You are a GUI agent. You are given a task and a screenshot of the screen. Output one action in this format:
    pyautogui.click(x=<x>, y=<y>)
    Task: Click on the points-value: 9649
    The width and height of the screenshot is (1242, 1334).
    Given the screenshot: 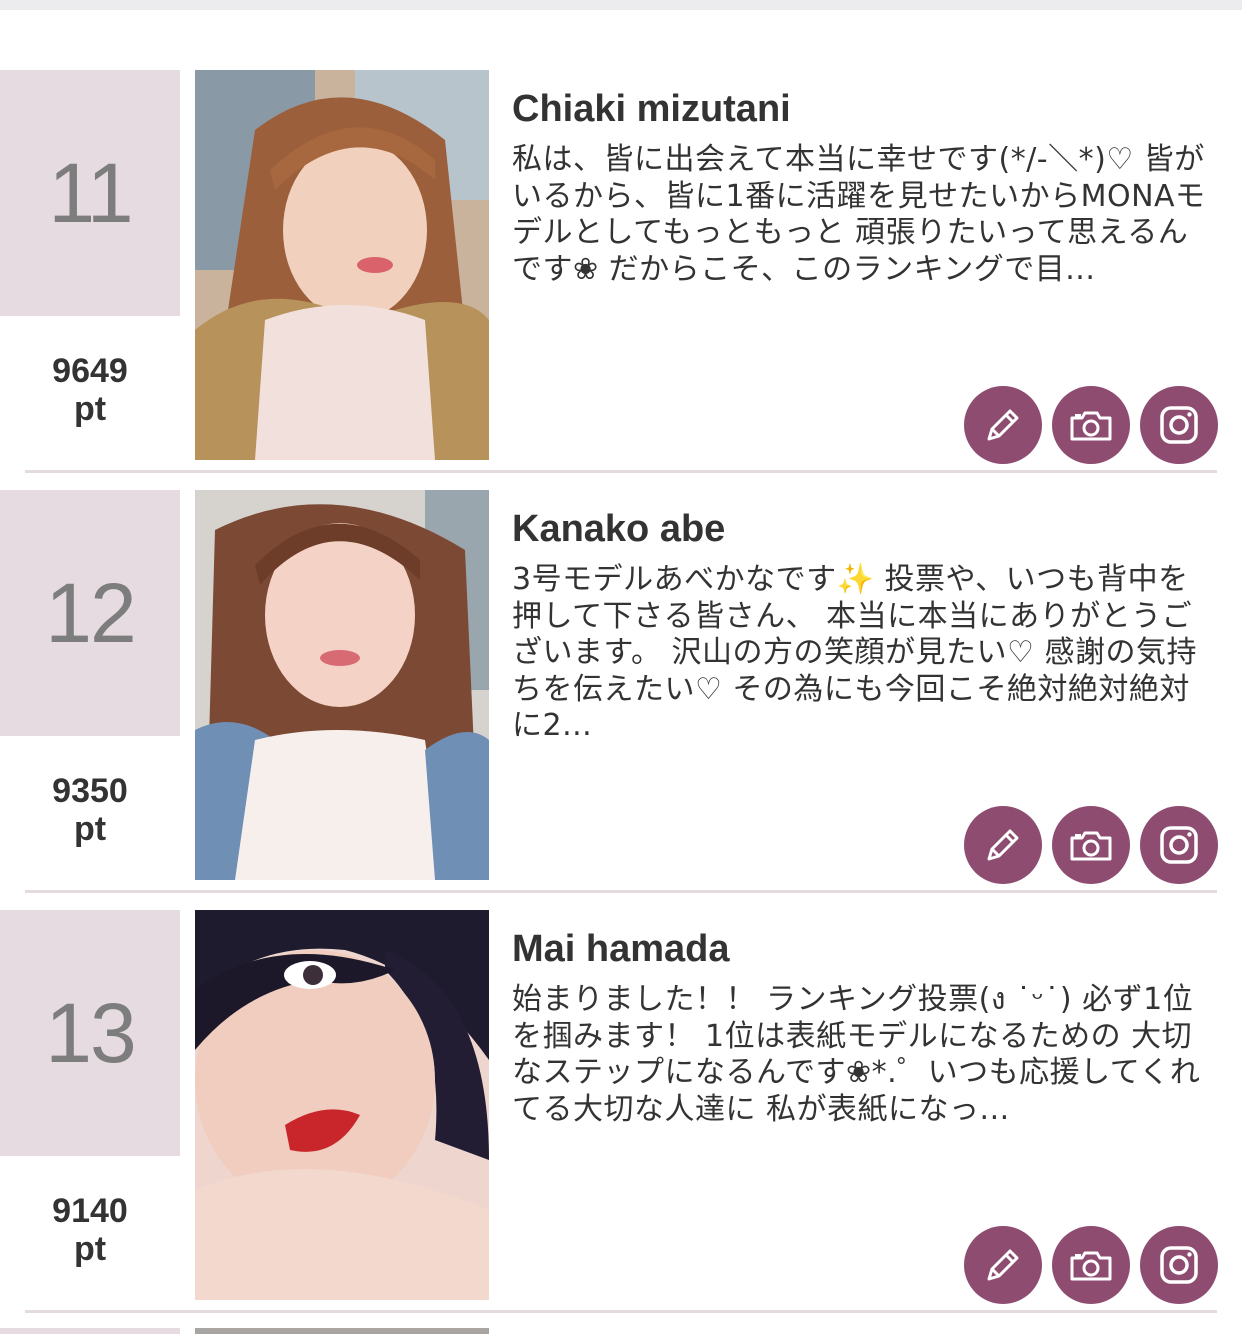 What is the action you would take?
    pyautogui.click(x=90, y=371)
    